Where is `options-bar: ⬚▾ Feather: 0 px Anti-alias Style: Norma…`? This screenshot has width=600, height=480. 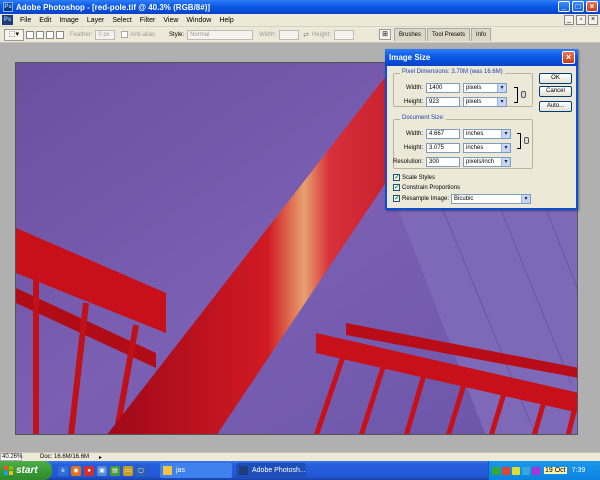
options-bar: ⬚▾ Feather: 0 px Anti-alias Style: Norma… is located at coordinates (300, 35).